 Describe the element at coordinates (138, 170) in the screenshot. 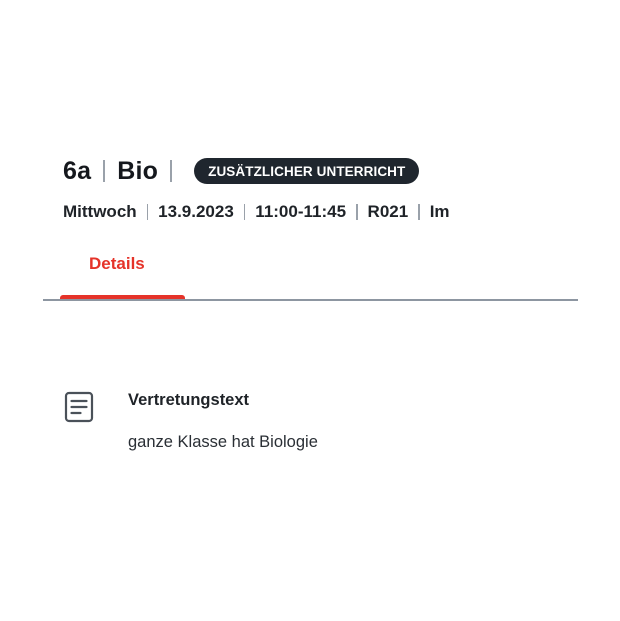

I see `subject-name: Bio` at that location.